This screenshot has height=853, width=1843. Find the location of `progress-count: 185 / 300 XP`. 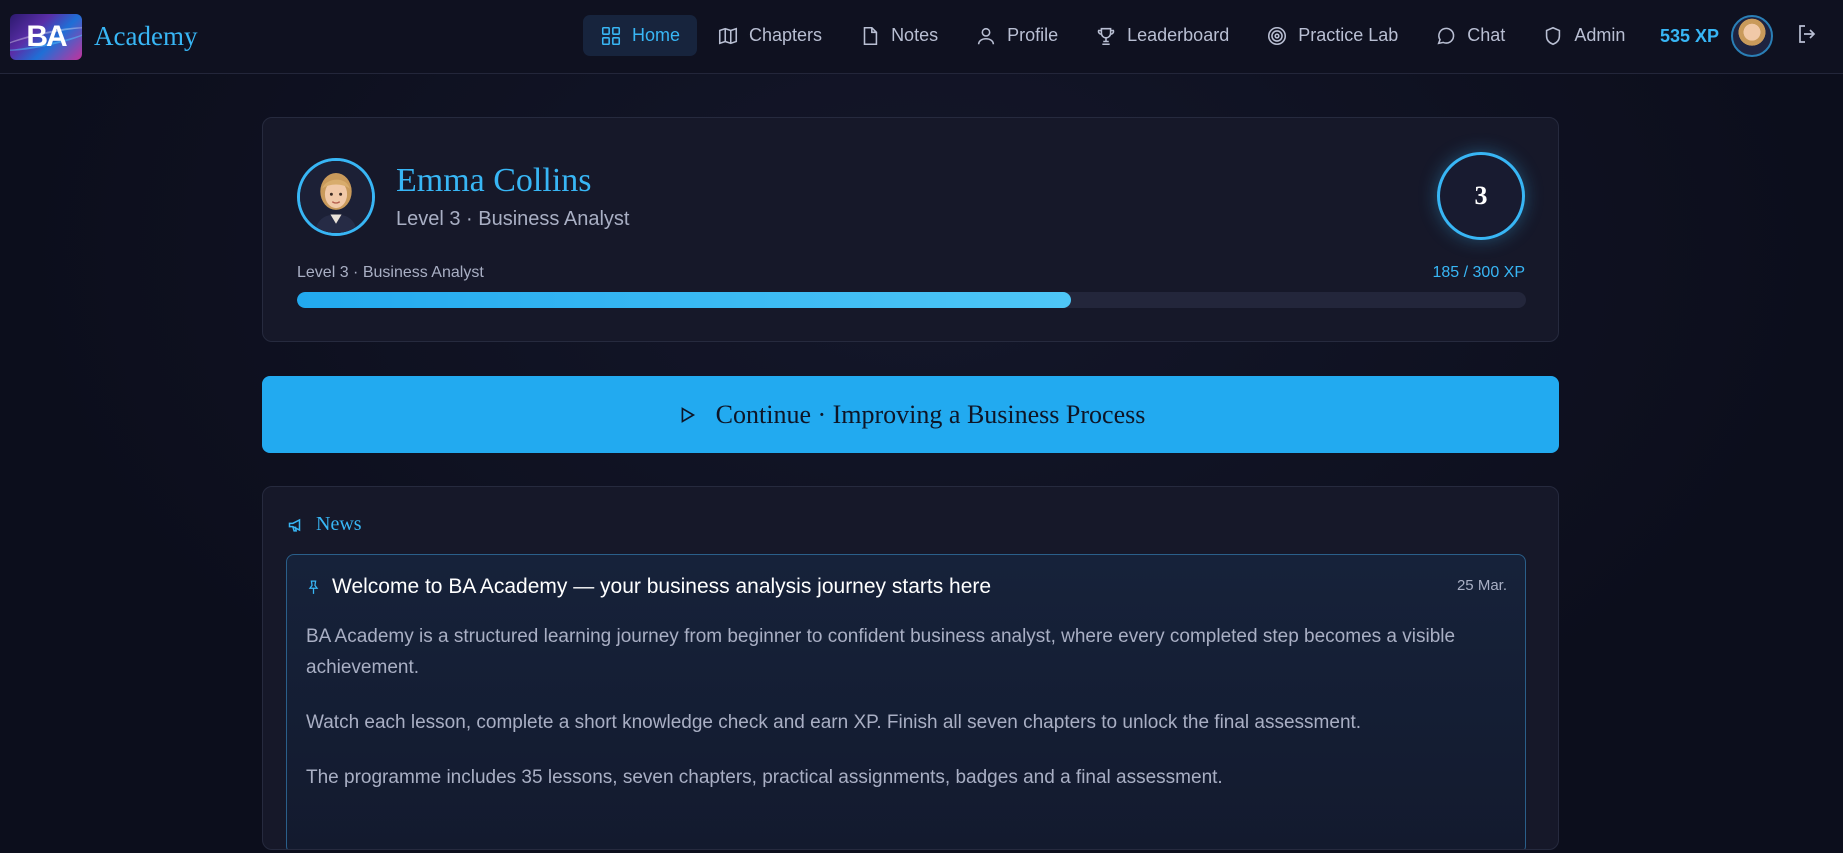

progress-count: 185 / 300 XP is located at coordinates (1478, 272).